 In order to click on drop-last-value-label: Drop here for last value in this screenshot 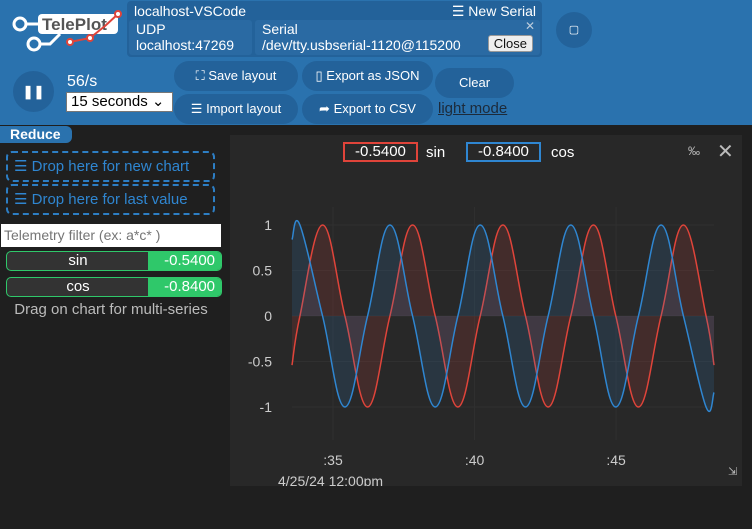, I will do `click(109, 199)`.